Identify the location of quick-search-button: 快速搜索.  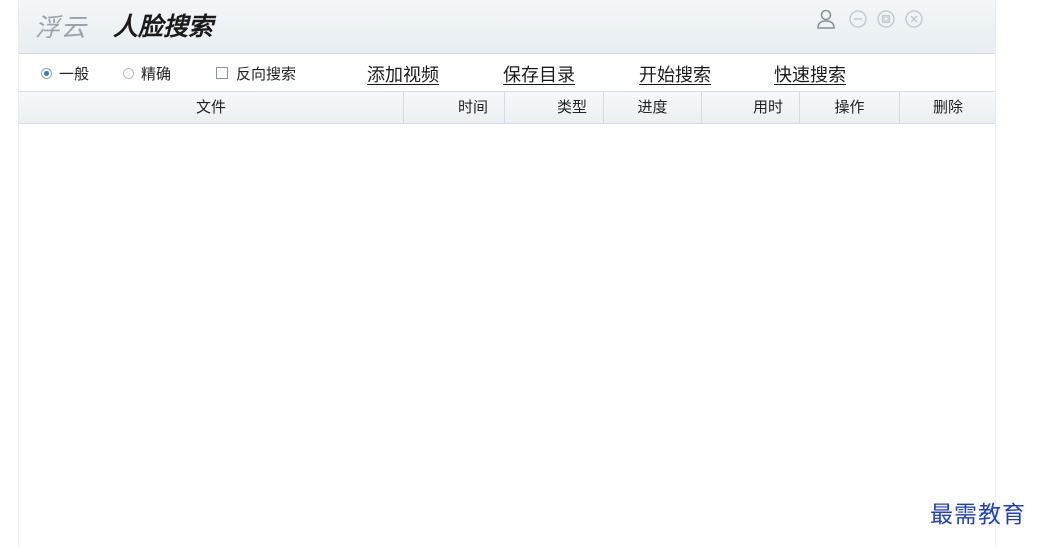
(810, 74).